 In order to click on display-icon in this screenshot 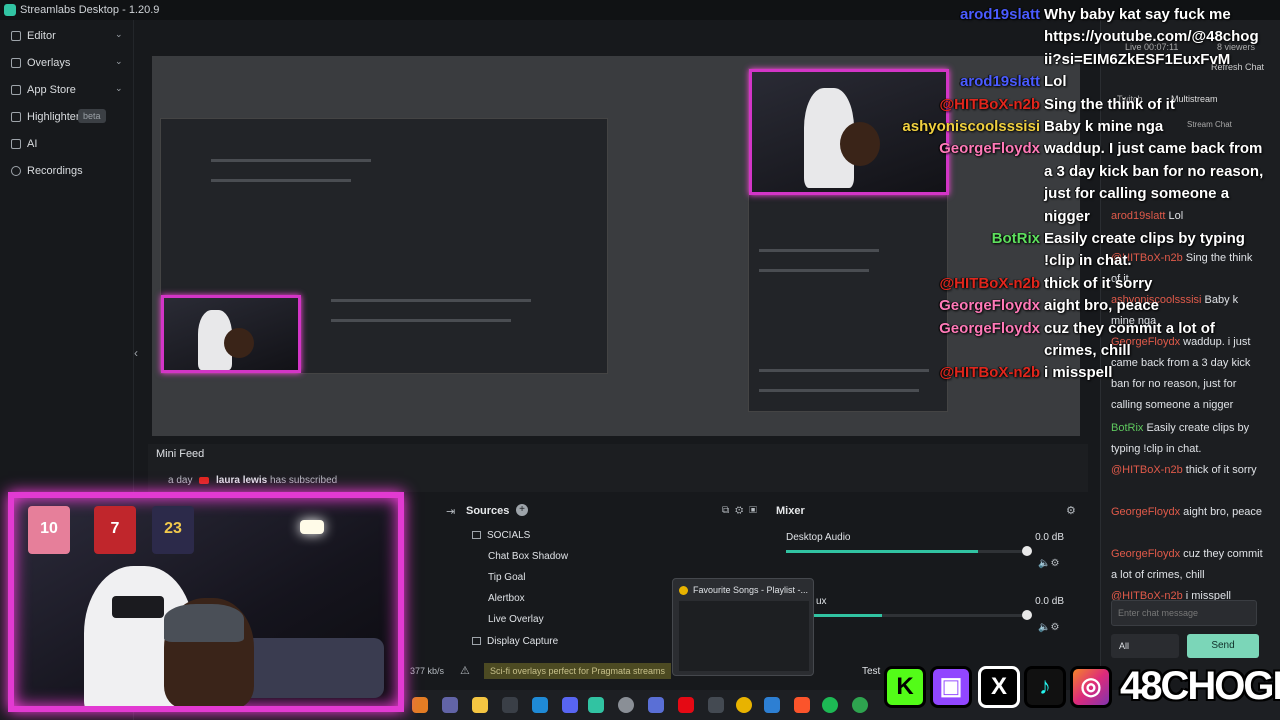, I will do `click(476, 641)`.